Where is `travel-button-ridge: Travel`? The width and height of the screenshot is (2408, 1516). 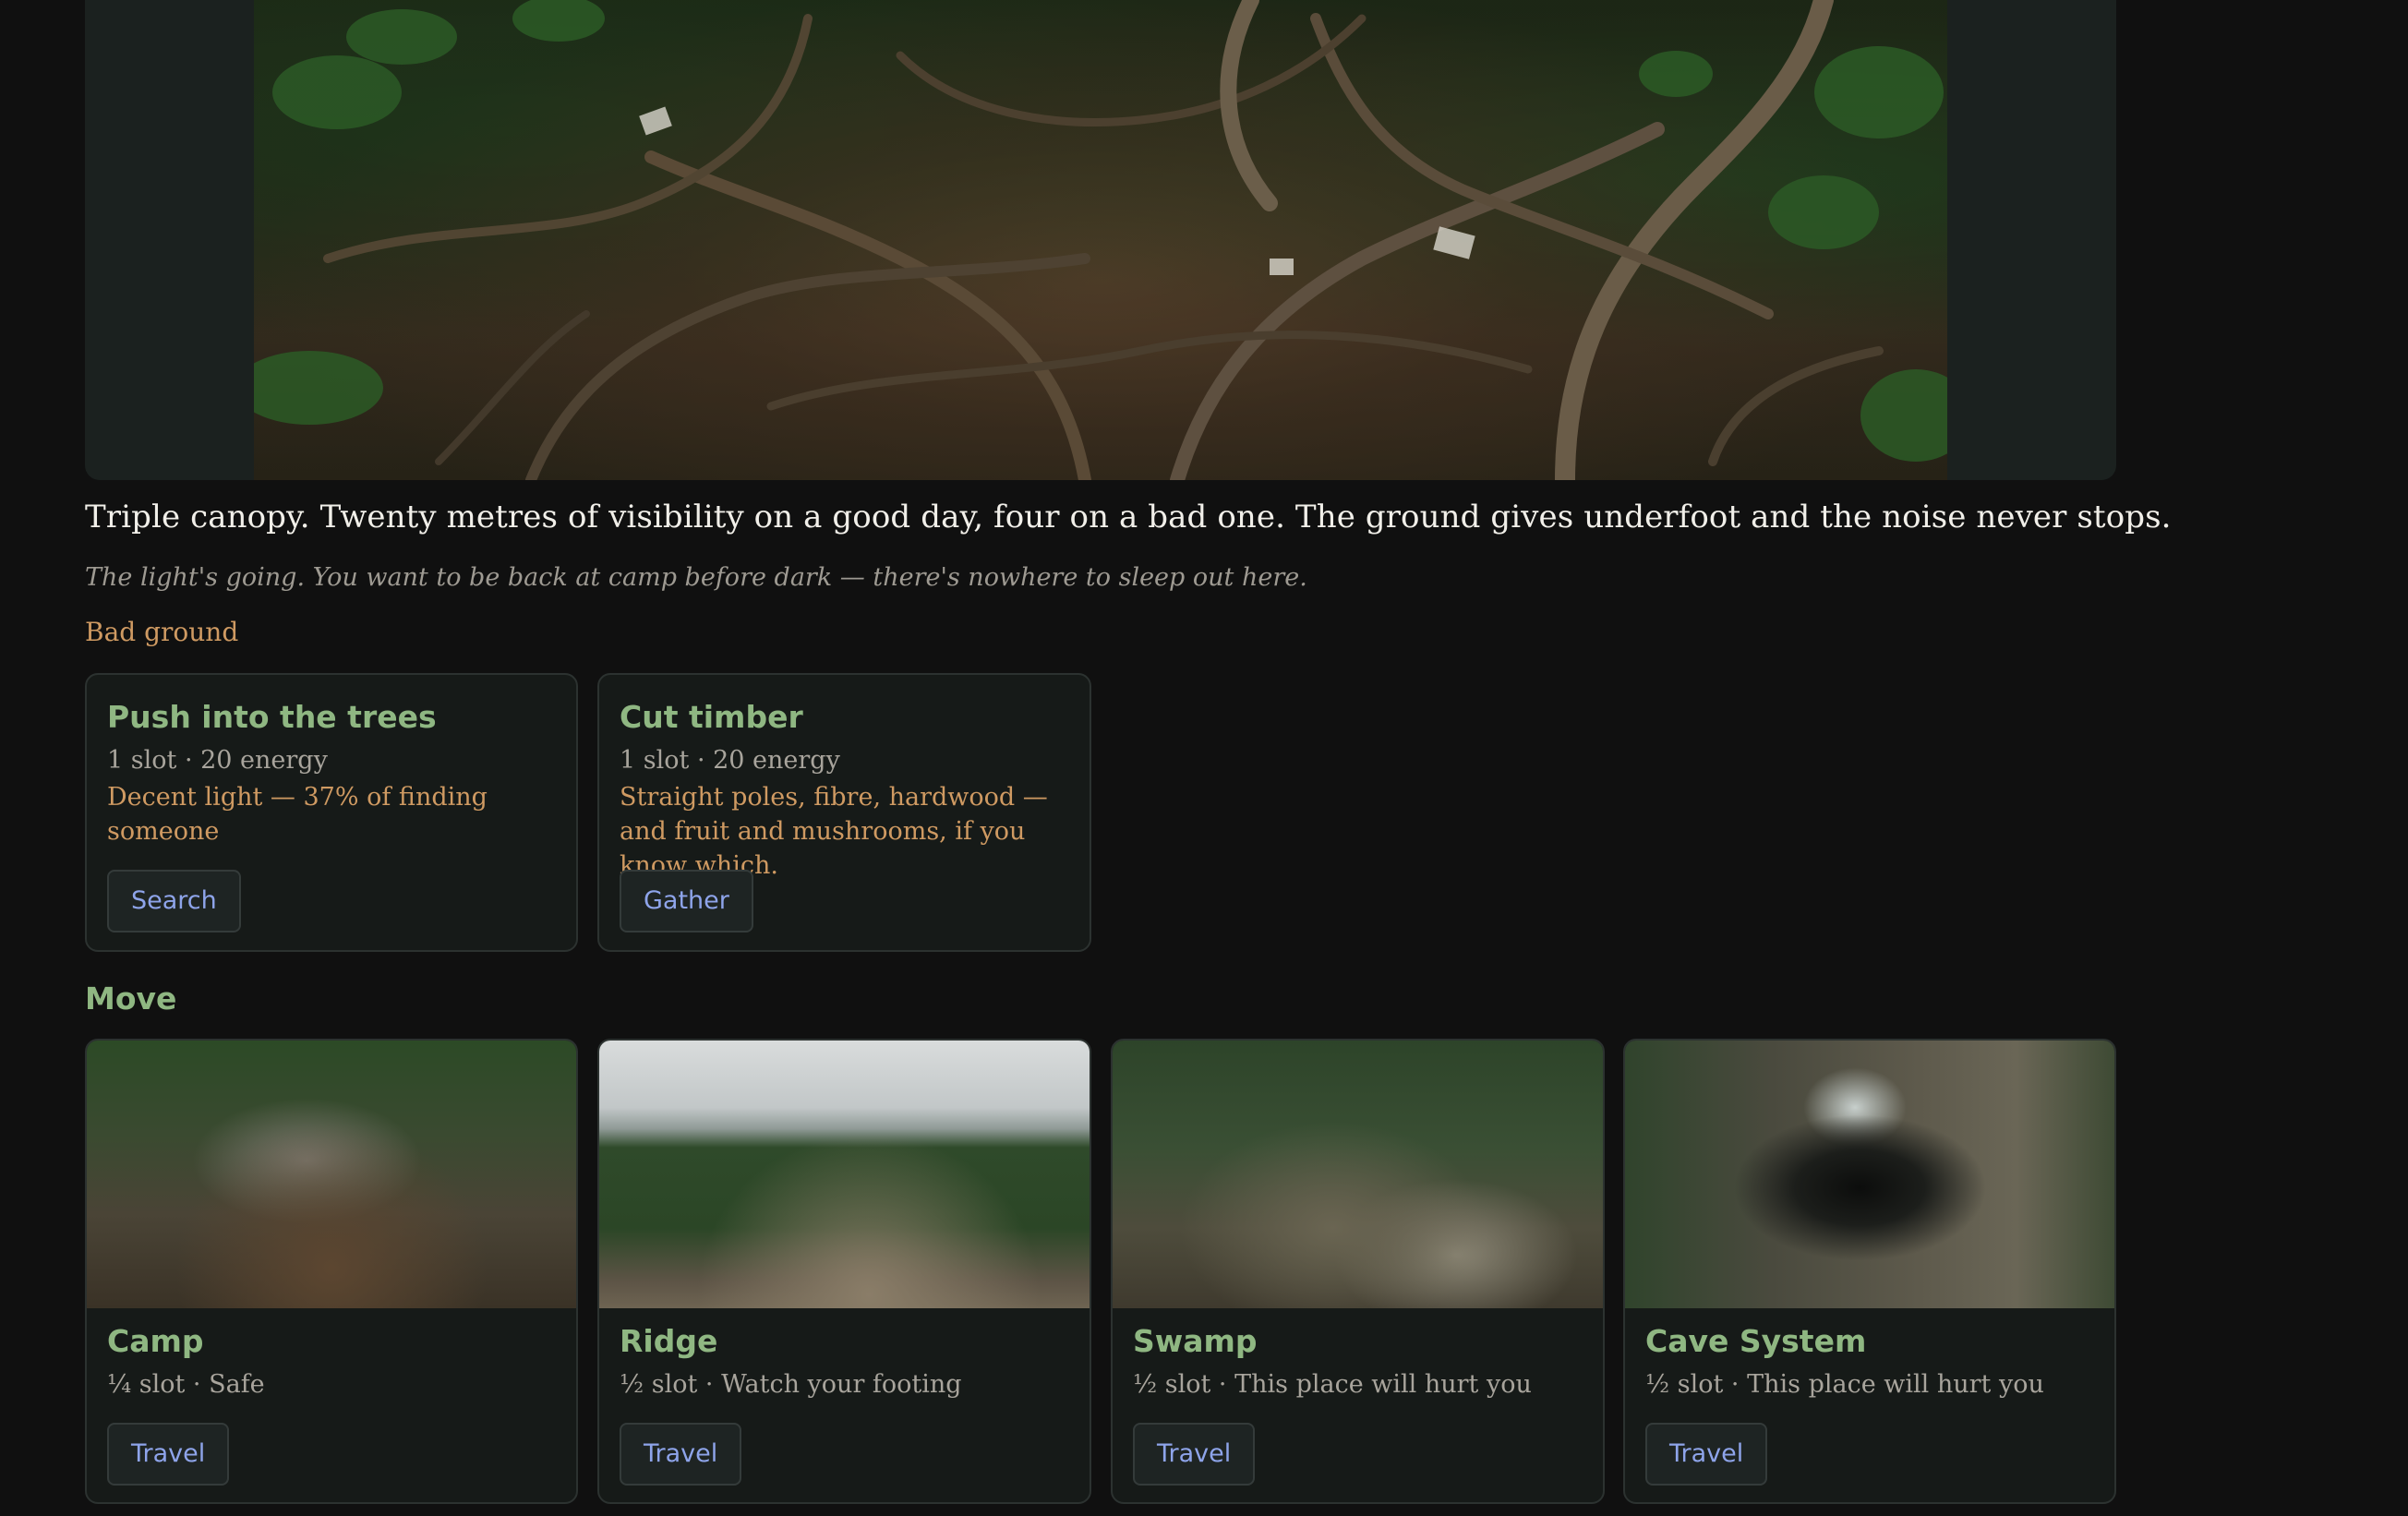 travel-button-ridge: Travel is located at coordinates (681, 1454).